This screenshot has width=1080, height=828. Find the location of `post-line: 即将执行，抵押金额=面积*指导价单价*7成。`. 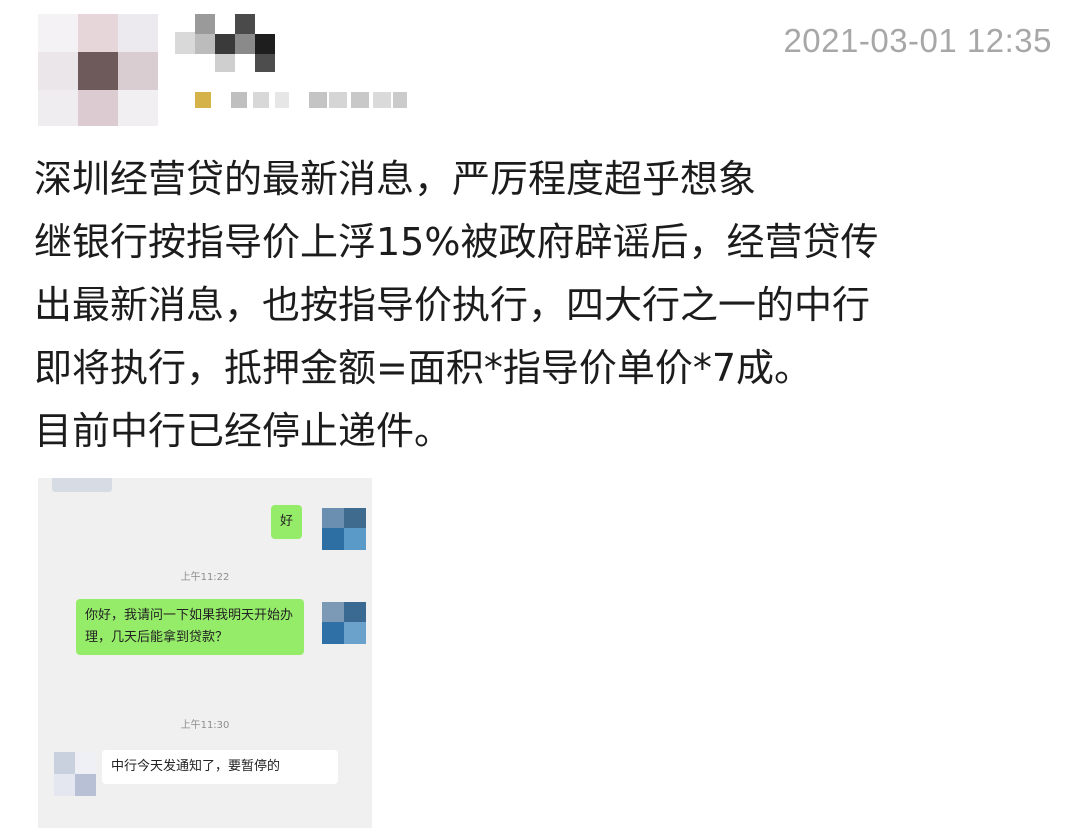

post-line: 即将执行，抵押金额=面积*指导价单价*7成。 is located at coordinates (423, 368).